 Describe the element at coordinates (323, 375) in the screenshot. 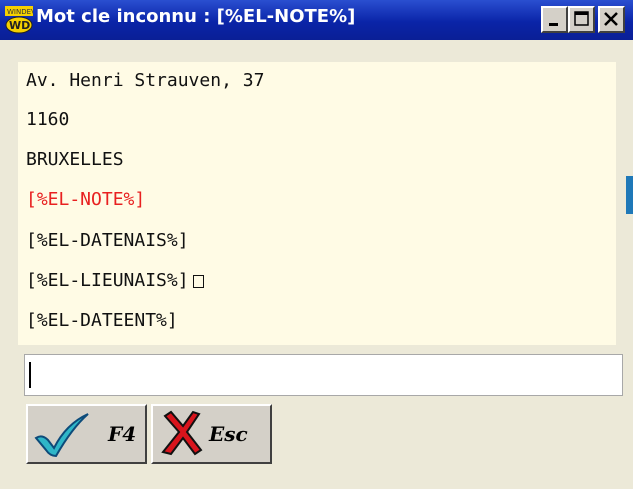

I see `keyword-input` at that location.